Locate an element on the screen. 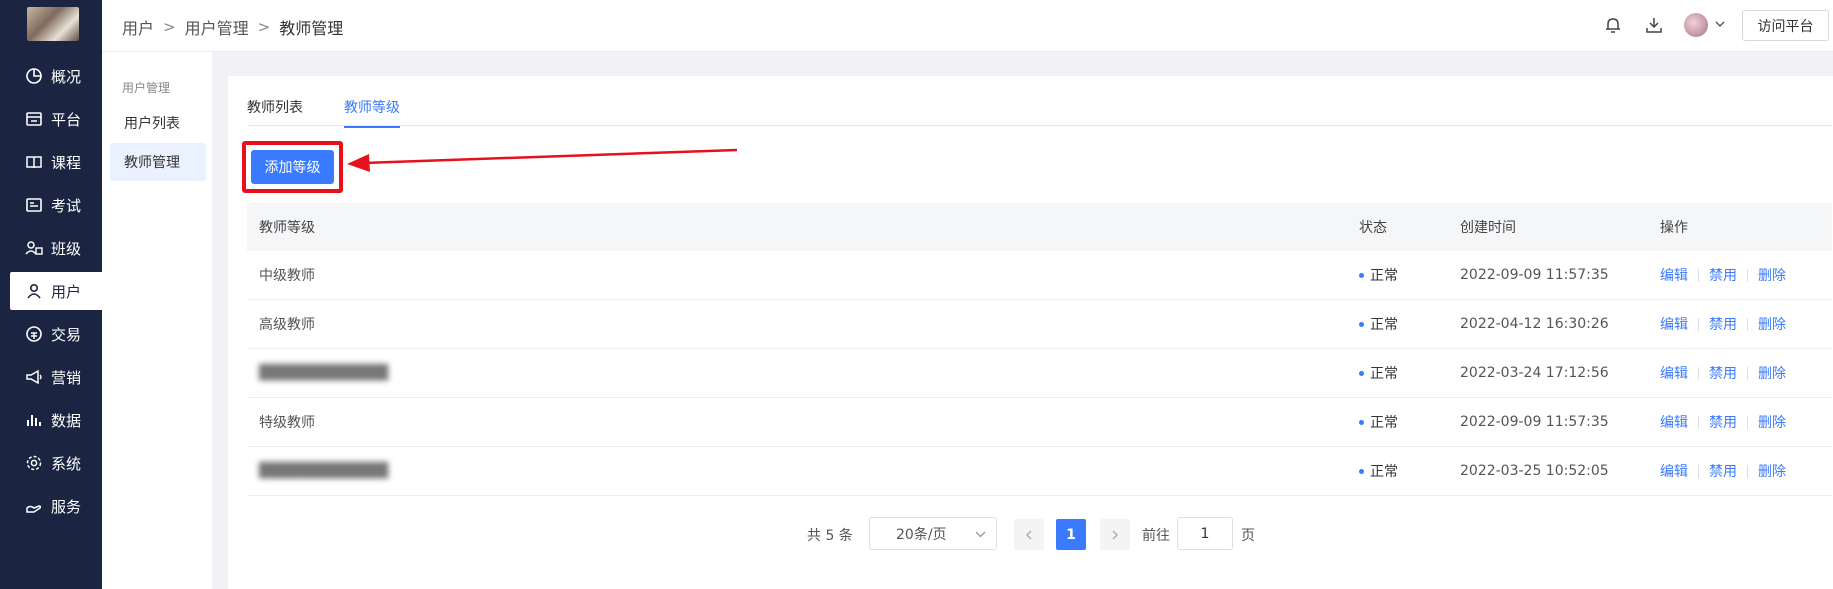 This screenshot has width=1833, height=589. tab-teacher-level: 教师等级 is located at coordinates (372, 112).